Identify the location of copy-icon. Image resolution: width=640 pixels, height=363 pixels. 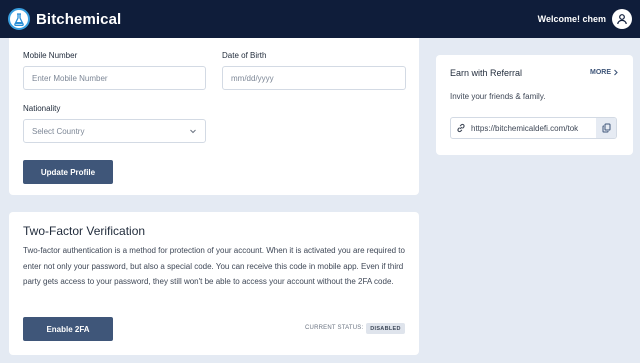
(606, 128).